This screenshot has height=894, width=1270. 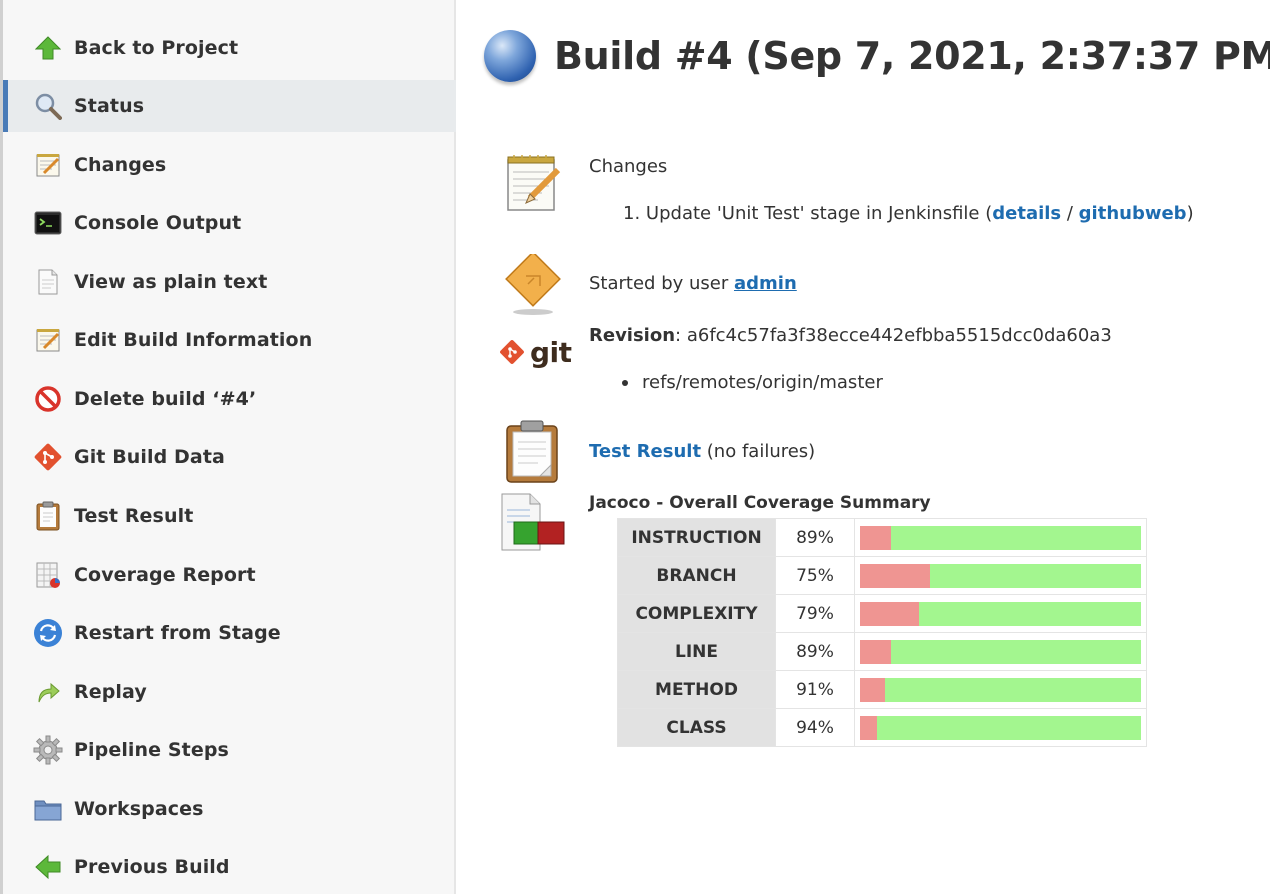 What do you see at coordinates (229, 106) in the screenshot?
I see `sidebar-item-status: Status` at bounding box center [229, 106].